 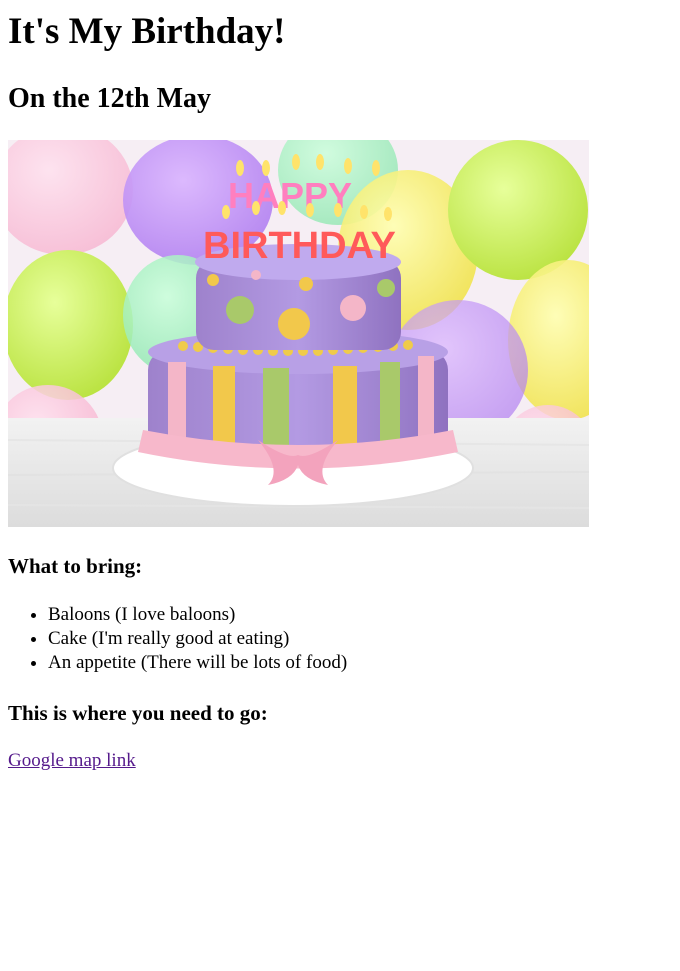 What do you see at coordinates (290, 195) in the screenshot?
I see `happy-candle-text: HAPPY` at bounding box center [290, 195].